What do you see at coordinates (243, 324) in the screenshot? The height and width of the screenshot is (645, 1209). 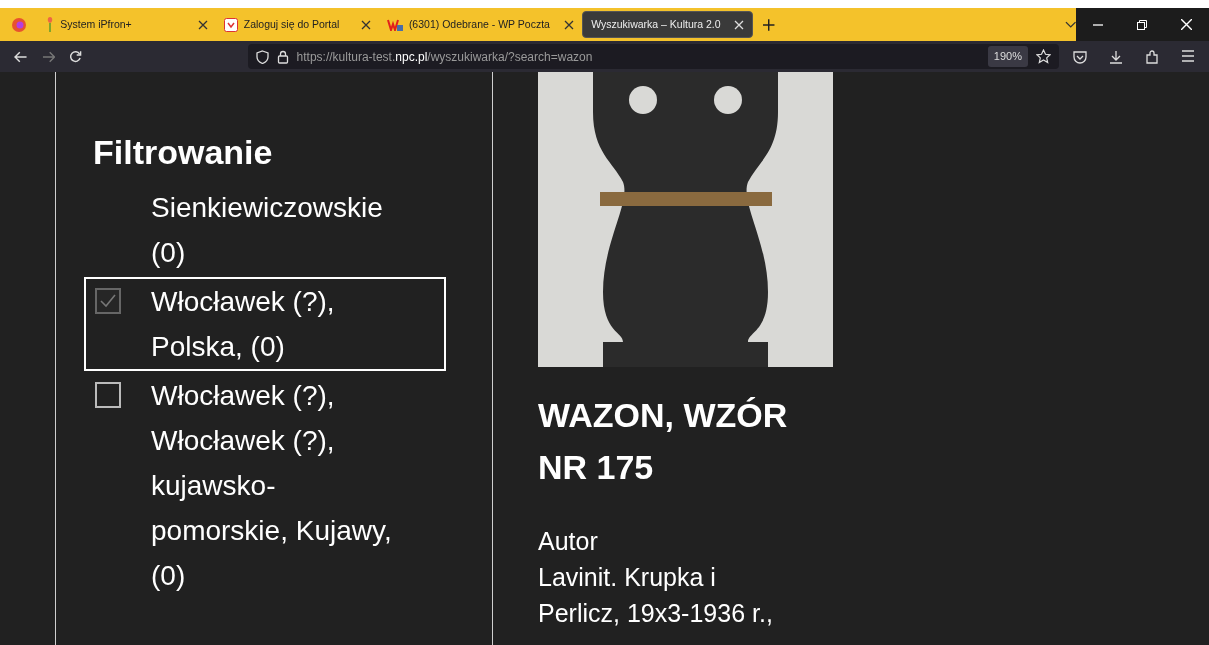 I see `filter-label: Włocławek (?), Polska, (0)` at bounding box center [243, 324].